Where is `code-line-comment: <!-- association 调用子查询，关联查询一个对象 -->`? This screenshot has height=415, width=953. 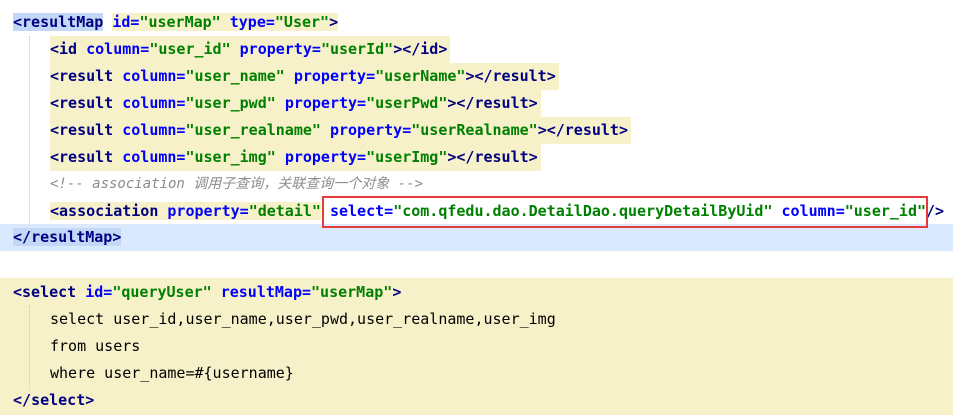
code-line-comment: <!-- association 调用子查询，关联查询一个对象 --> is located at coordinates (236, 184).